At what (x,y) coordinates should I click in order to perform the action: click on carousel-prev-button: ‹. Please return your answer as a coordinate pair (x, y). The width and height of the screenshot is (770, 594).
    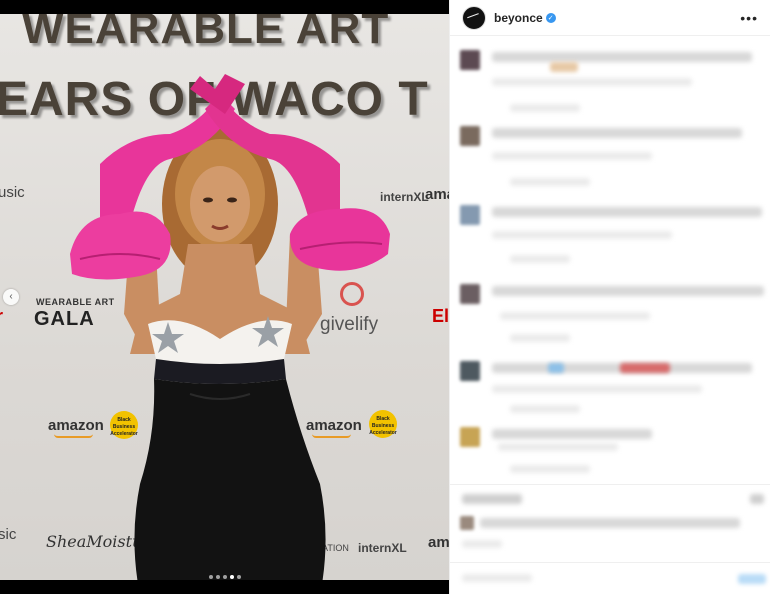
    Looking at the image, I should click on (11, 297).